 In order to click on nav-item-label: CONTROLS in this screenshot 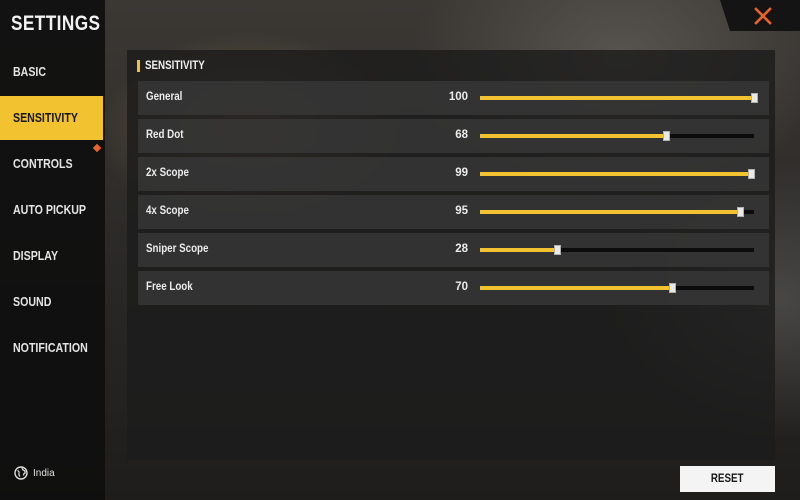, I will do `click(43, 164)`.